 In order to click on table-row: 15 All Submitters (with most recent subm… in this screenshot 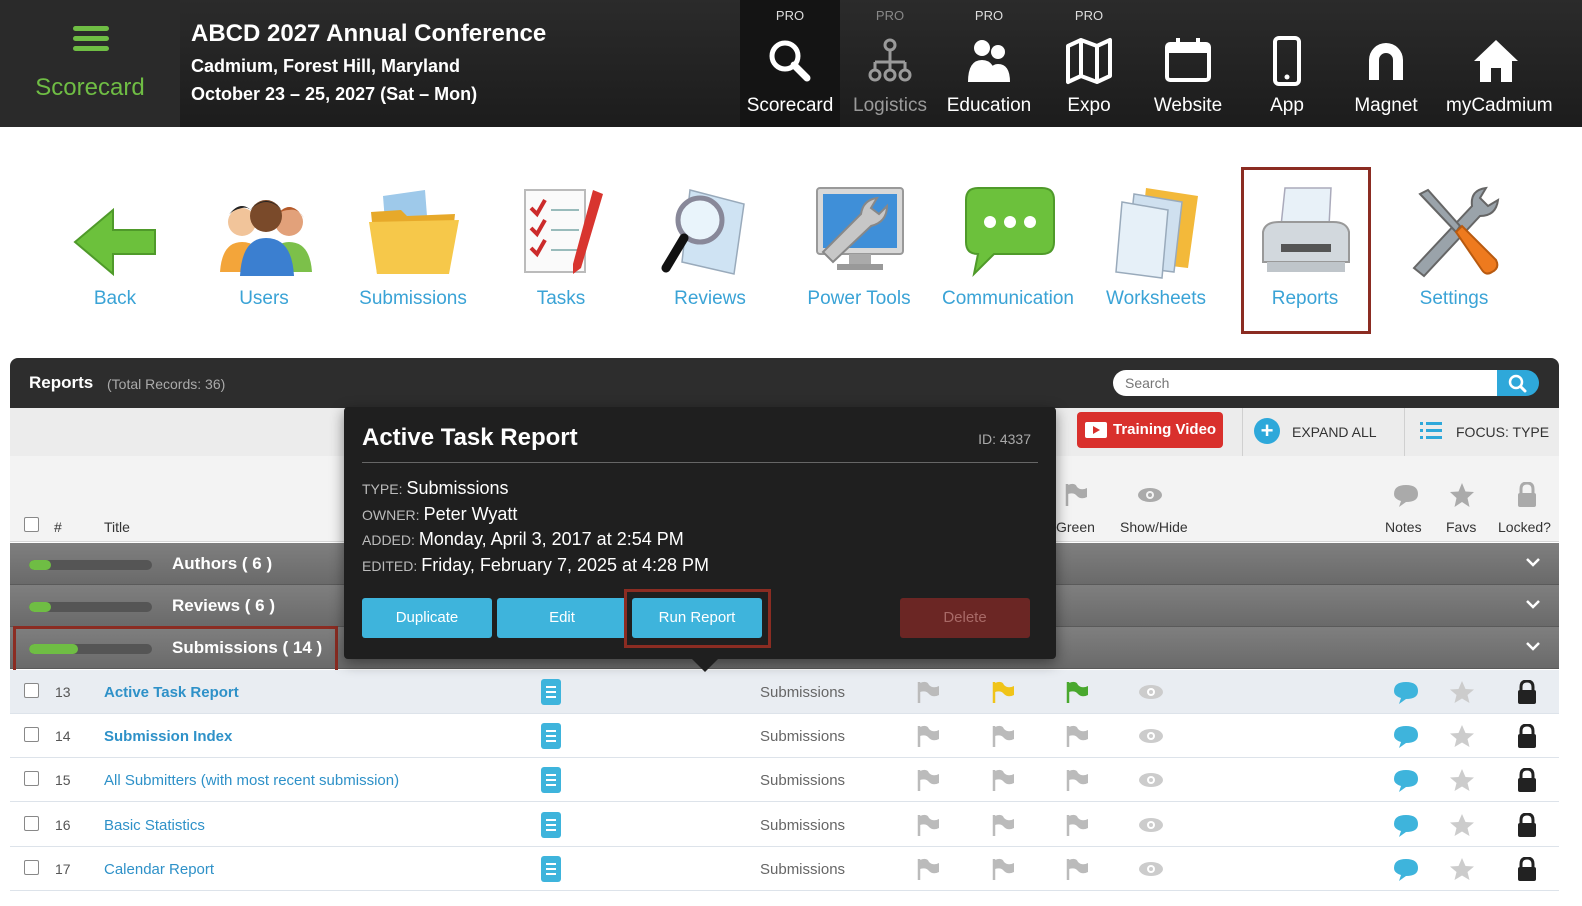, I will do `click(784, 780)`.